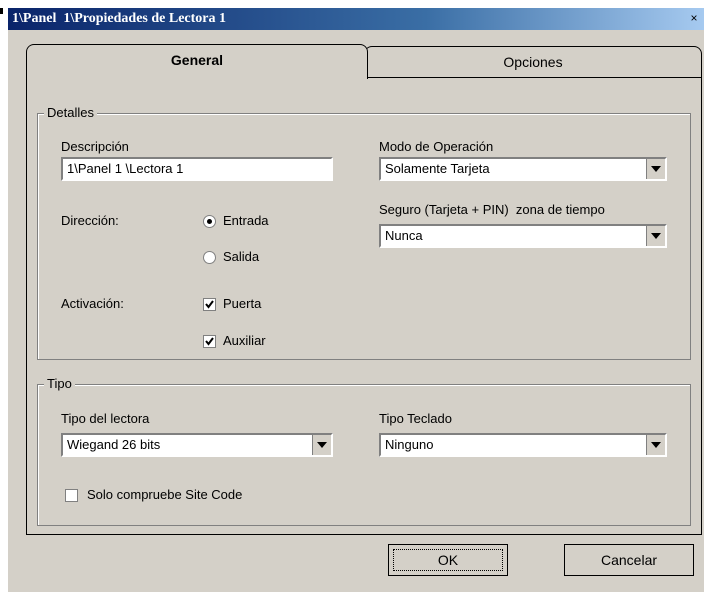 Image resolution: width=704 pixels, height=592 pixels. What do you see at coordinates (242, 303) in the screenshot?
I see `checkbox-puerta-label: Puerta` at bounding box center [242, 303].